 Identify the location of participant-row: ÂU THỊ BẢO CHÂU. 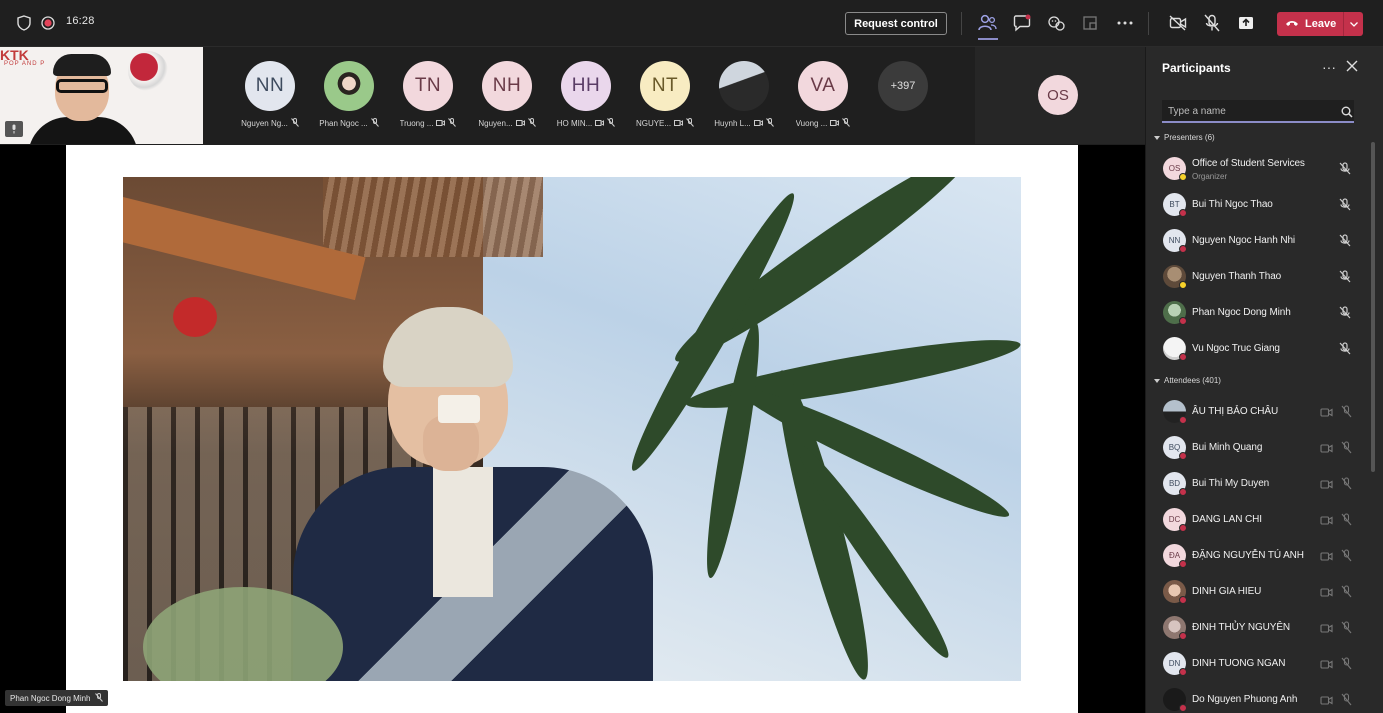
(1258, 412).